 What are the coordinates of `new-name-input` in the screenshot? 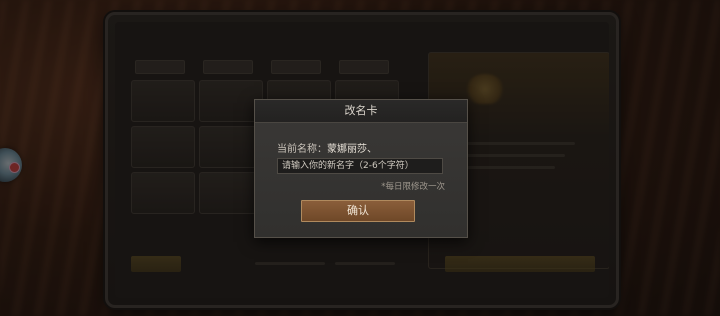 It's located at (360, 166).